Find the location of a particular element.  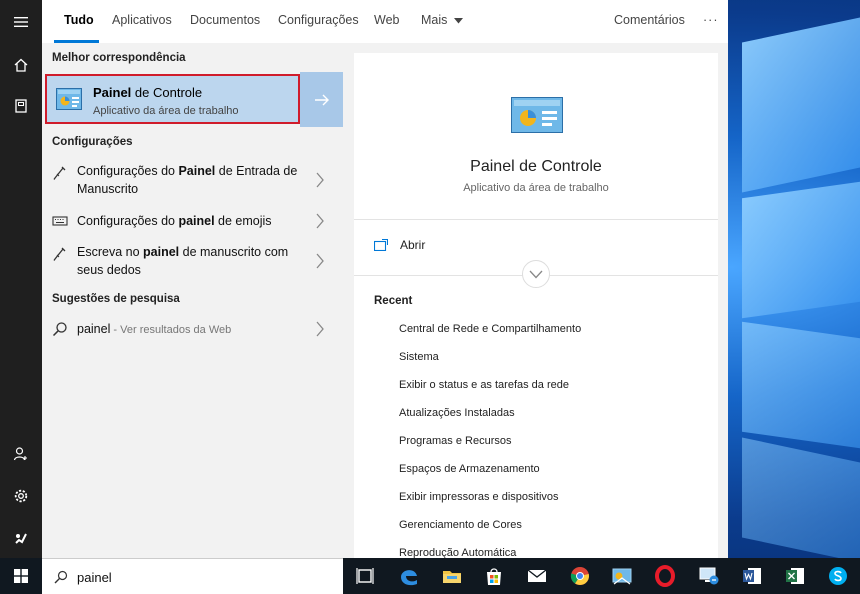

recent-item: Central de Rede e Compartilhamento is located at coordinates (490, 329).